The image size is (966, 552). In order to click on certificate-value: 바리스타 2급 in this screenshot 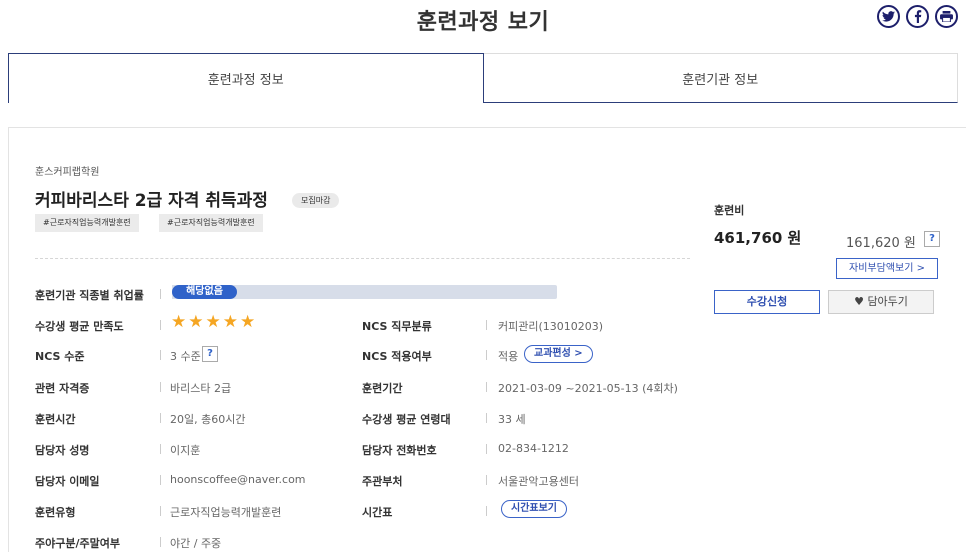, I will do `click(201, 388)`.